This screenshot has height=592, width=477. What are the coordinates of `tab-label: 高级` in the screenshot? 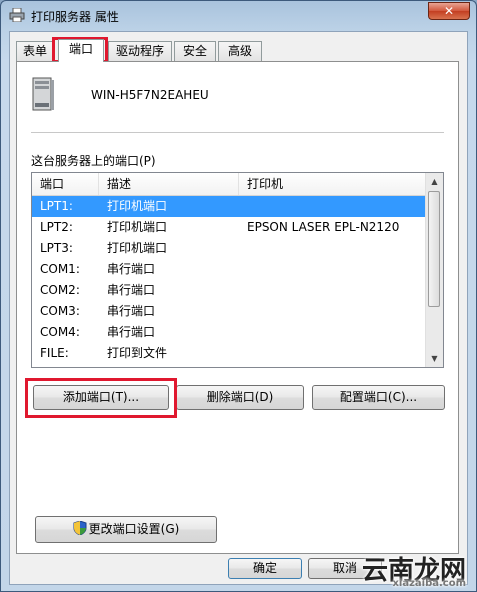 It's located at (239, 51).